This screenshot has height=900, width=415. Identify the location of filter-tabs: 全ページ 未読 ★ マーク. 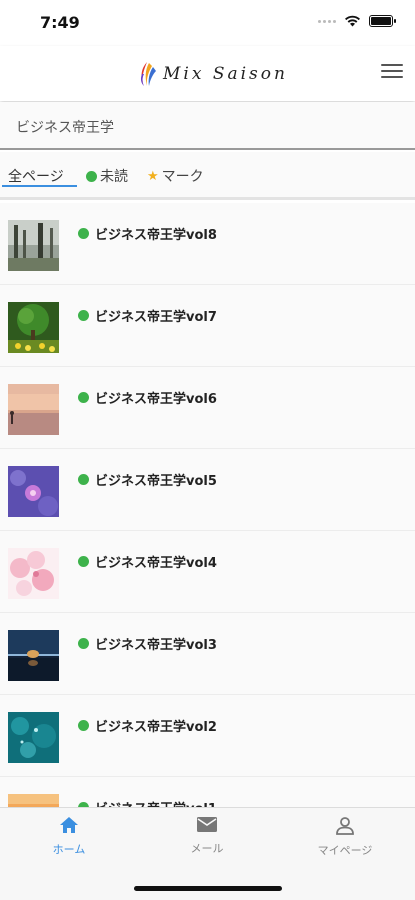
(207, 176).